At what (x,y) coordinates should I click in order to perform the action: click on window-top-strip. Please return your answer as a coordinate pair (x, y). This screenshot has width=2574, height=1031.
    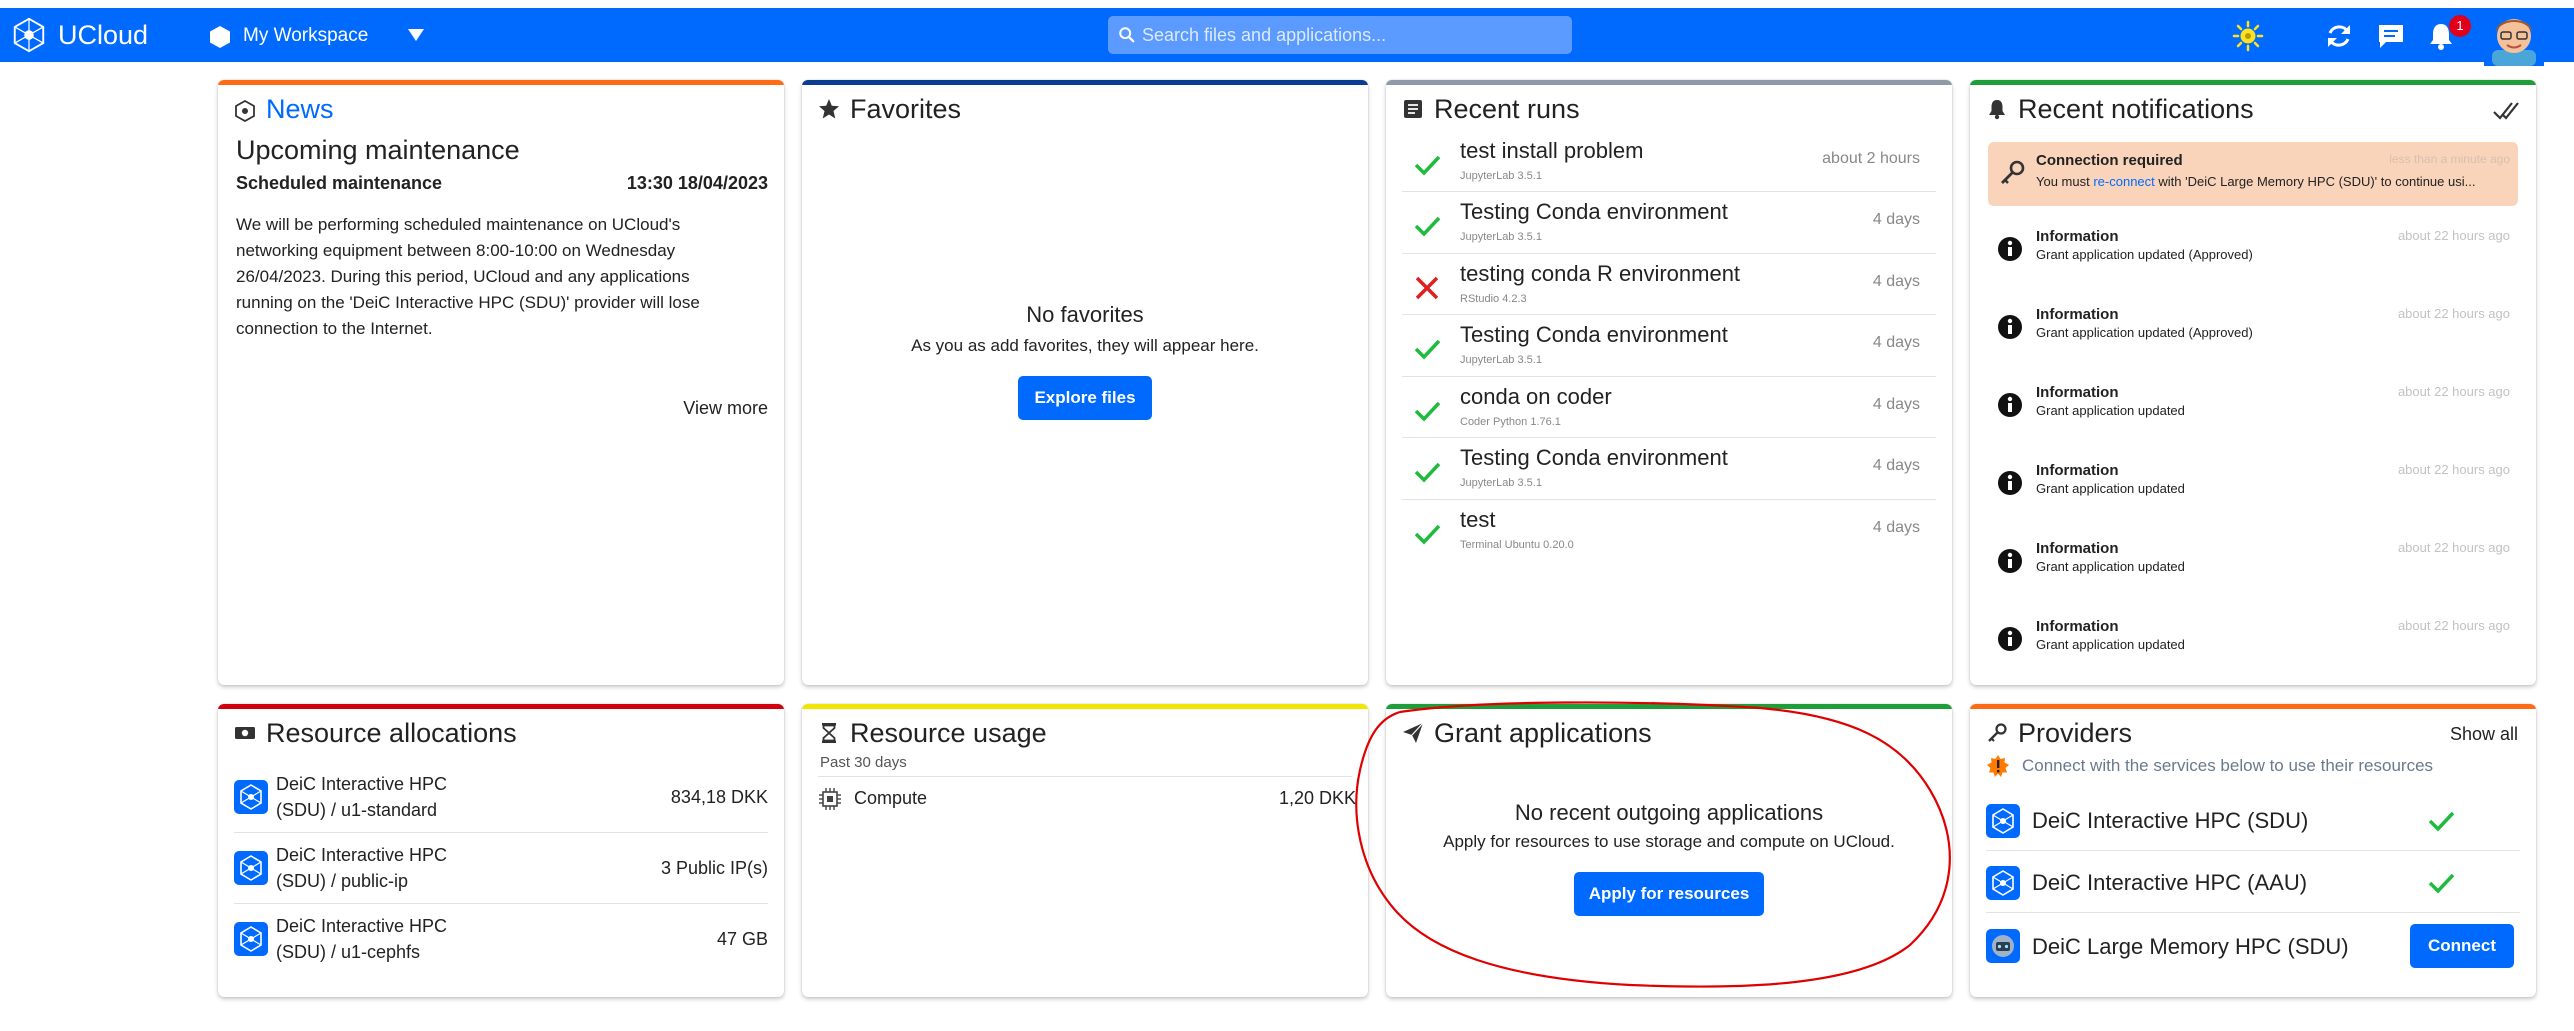
    Looking at the image, I should click on (1287, 4).